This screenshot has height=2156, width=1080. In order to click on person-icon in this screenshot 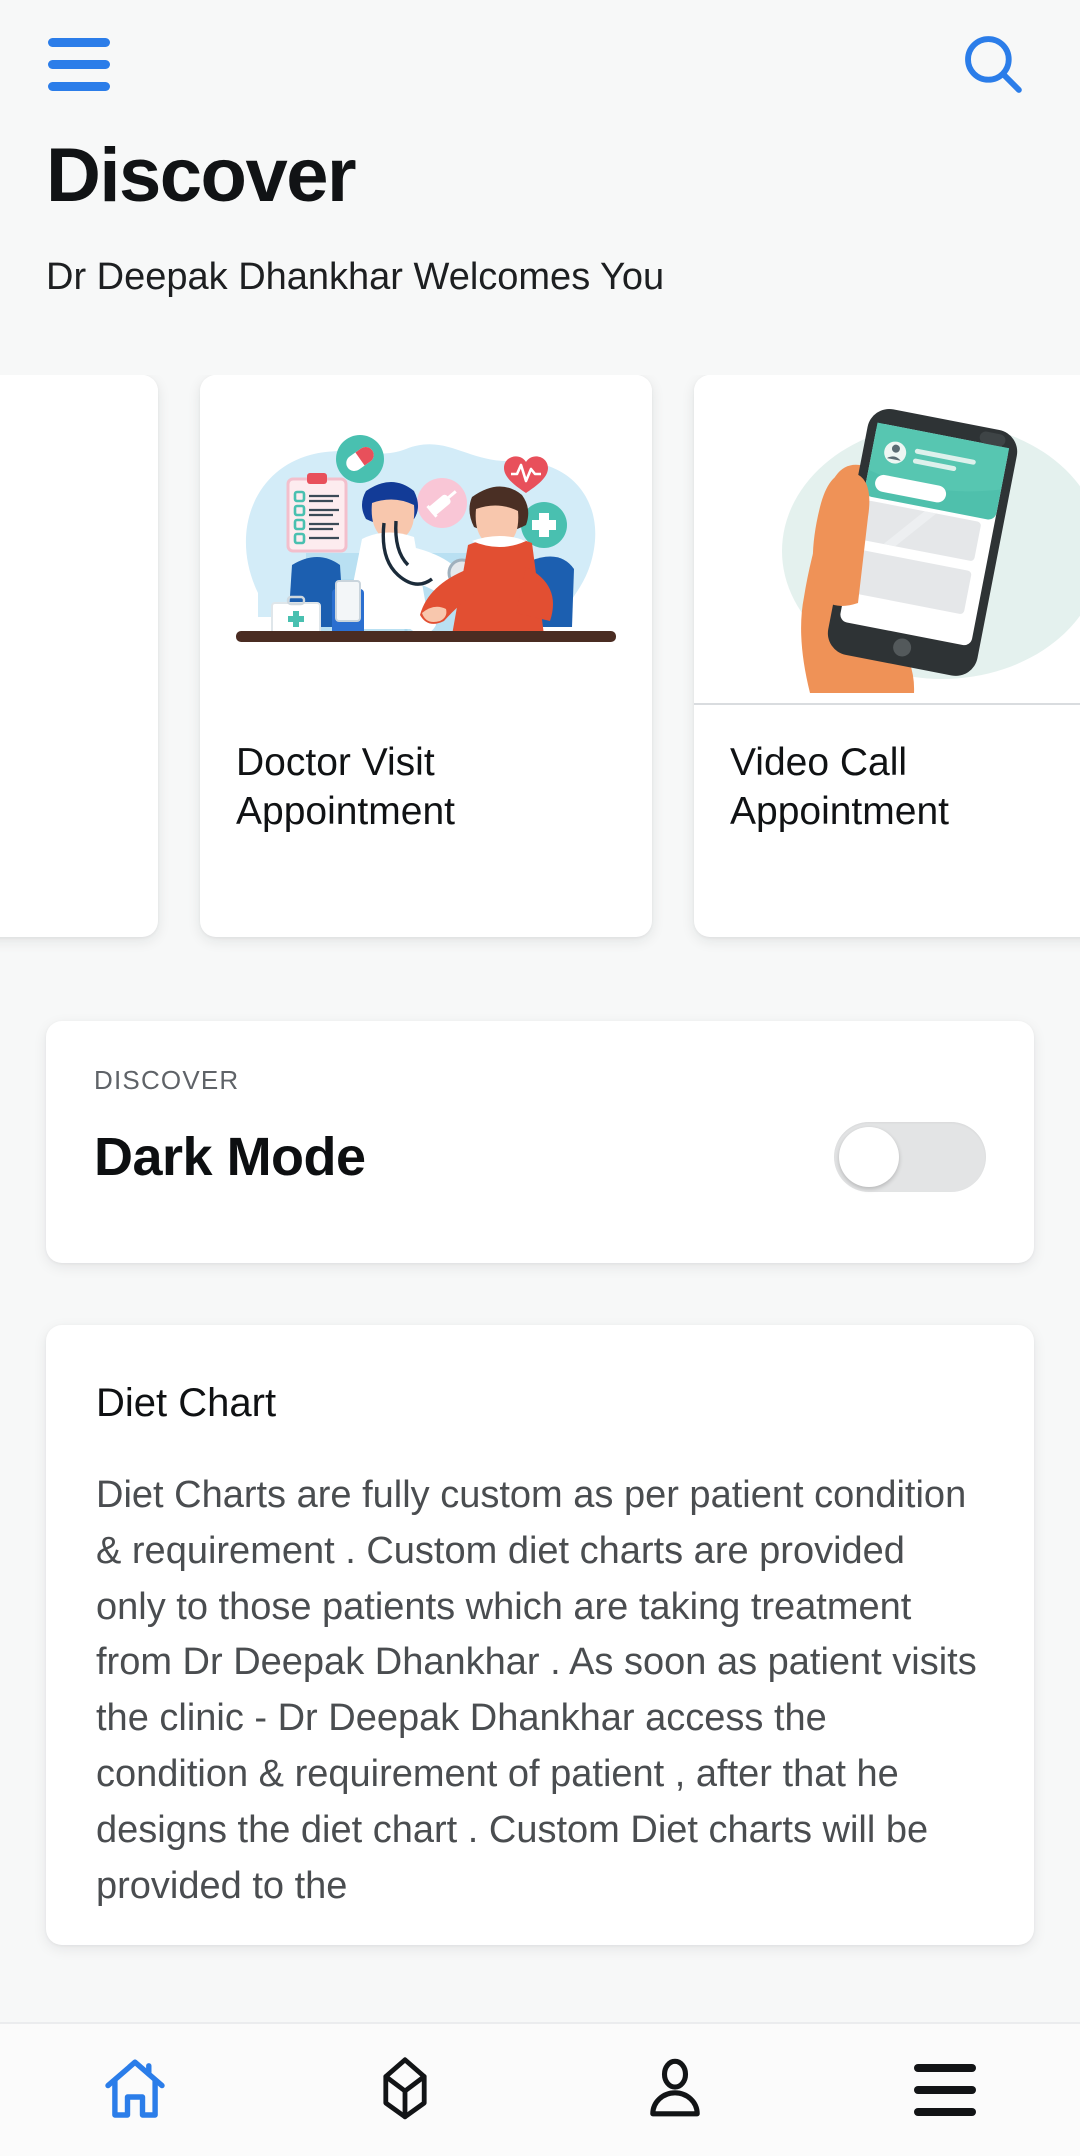, I will do `click(675, 2090)`.